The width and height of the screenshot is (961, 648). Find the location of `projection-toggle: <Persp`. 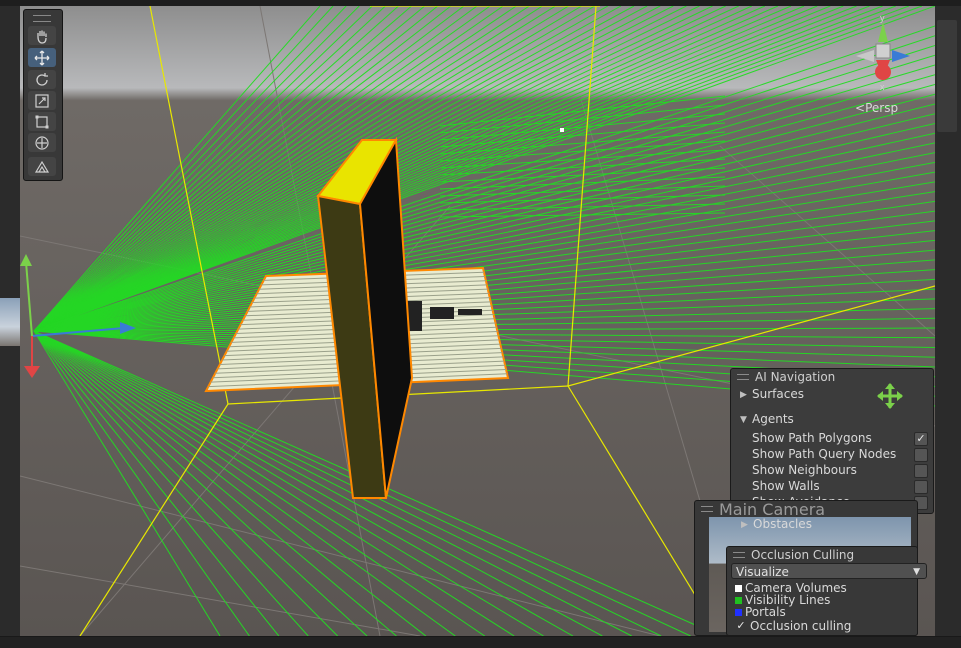

projection-toggle: <Persp is located at coordinates (876, 108).